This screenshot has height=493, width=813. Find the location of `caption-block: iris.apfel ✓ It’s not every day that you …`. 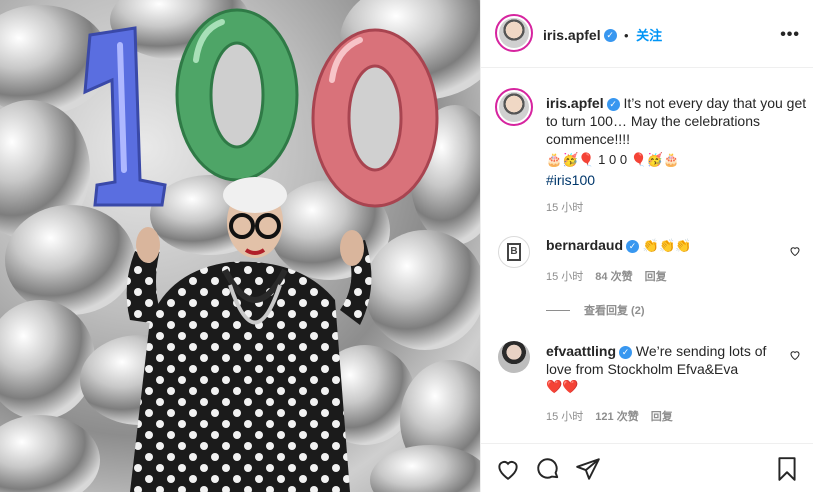

caption-block: iris.apfel ✓ It’s not every day that you … is located at coordinates (677, 141).